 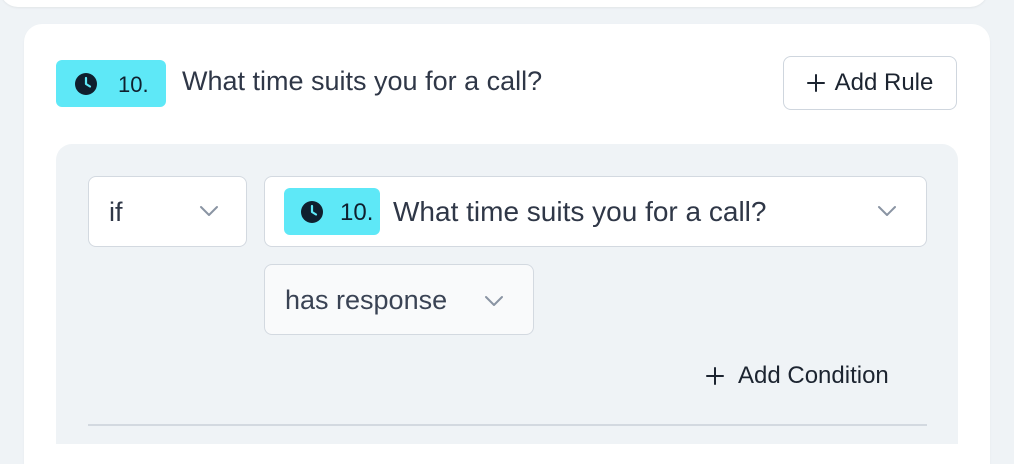 What do you see at coordinates (111, 83) in the screenshot?
I see `question-number-badge: 10.` at bounding box center [111, 83].